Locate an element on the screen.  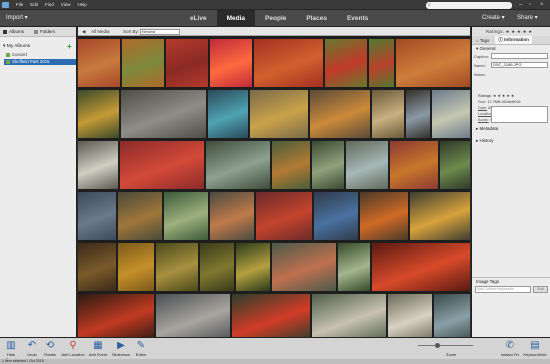
import-button: Import ▾ is located at coordinates (17, 17).